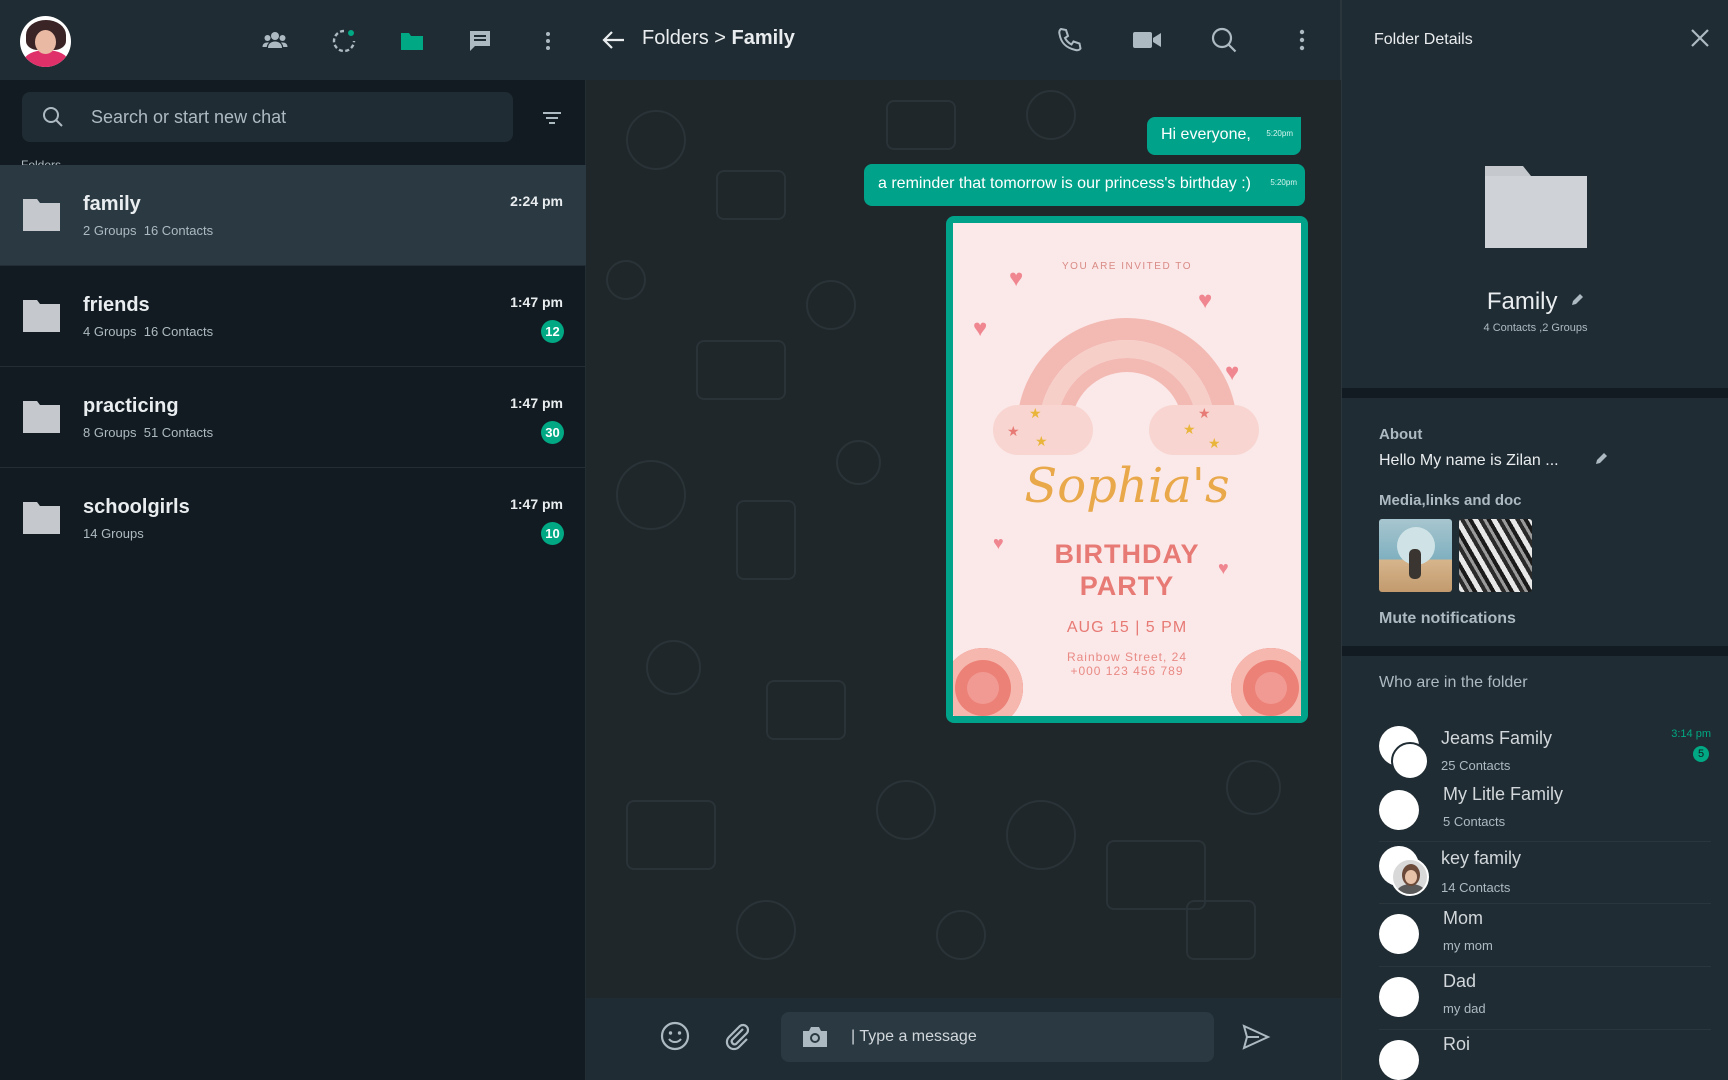 The width and height of the screenshot is (1728, 1080). I want to click on member-row: key family 14 Contacts, so click(1545, 873).